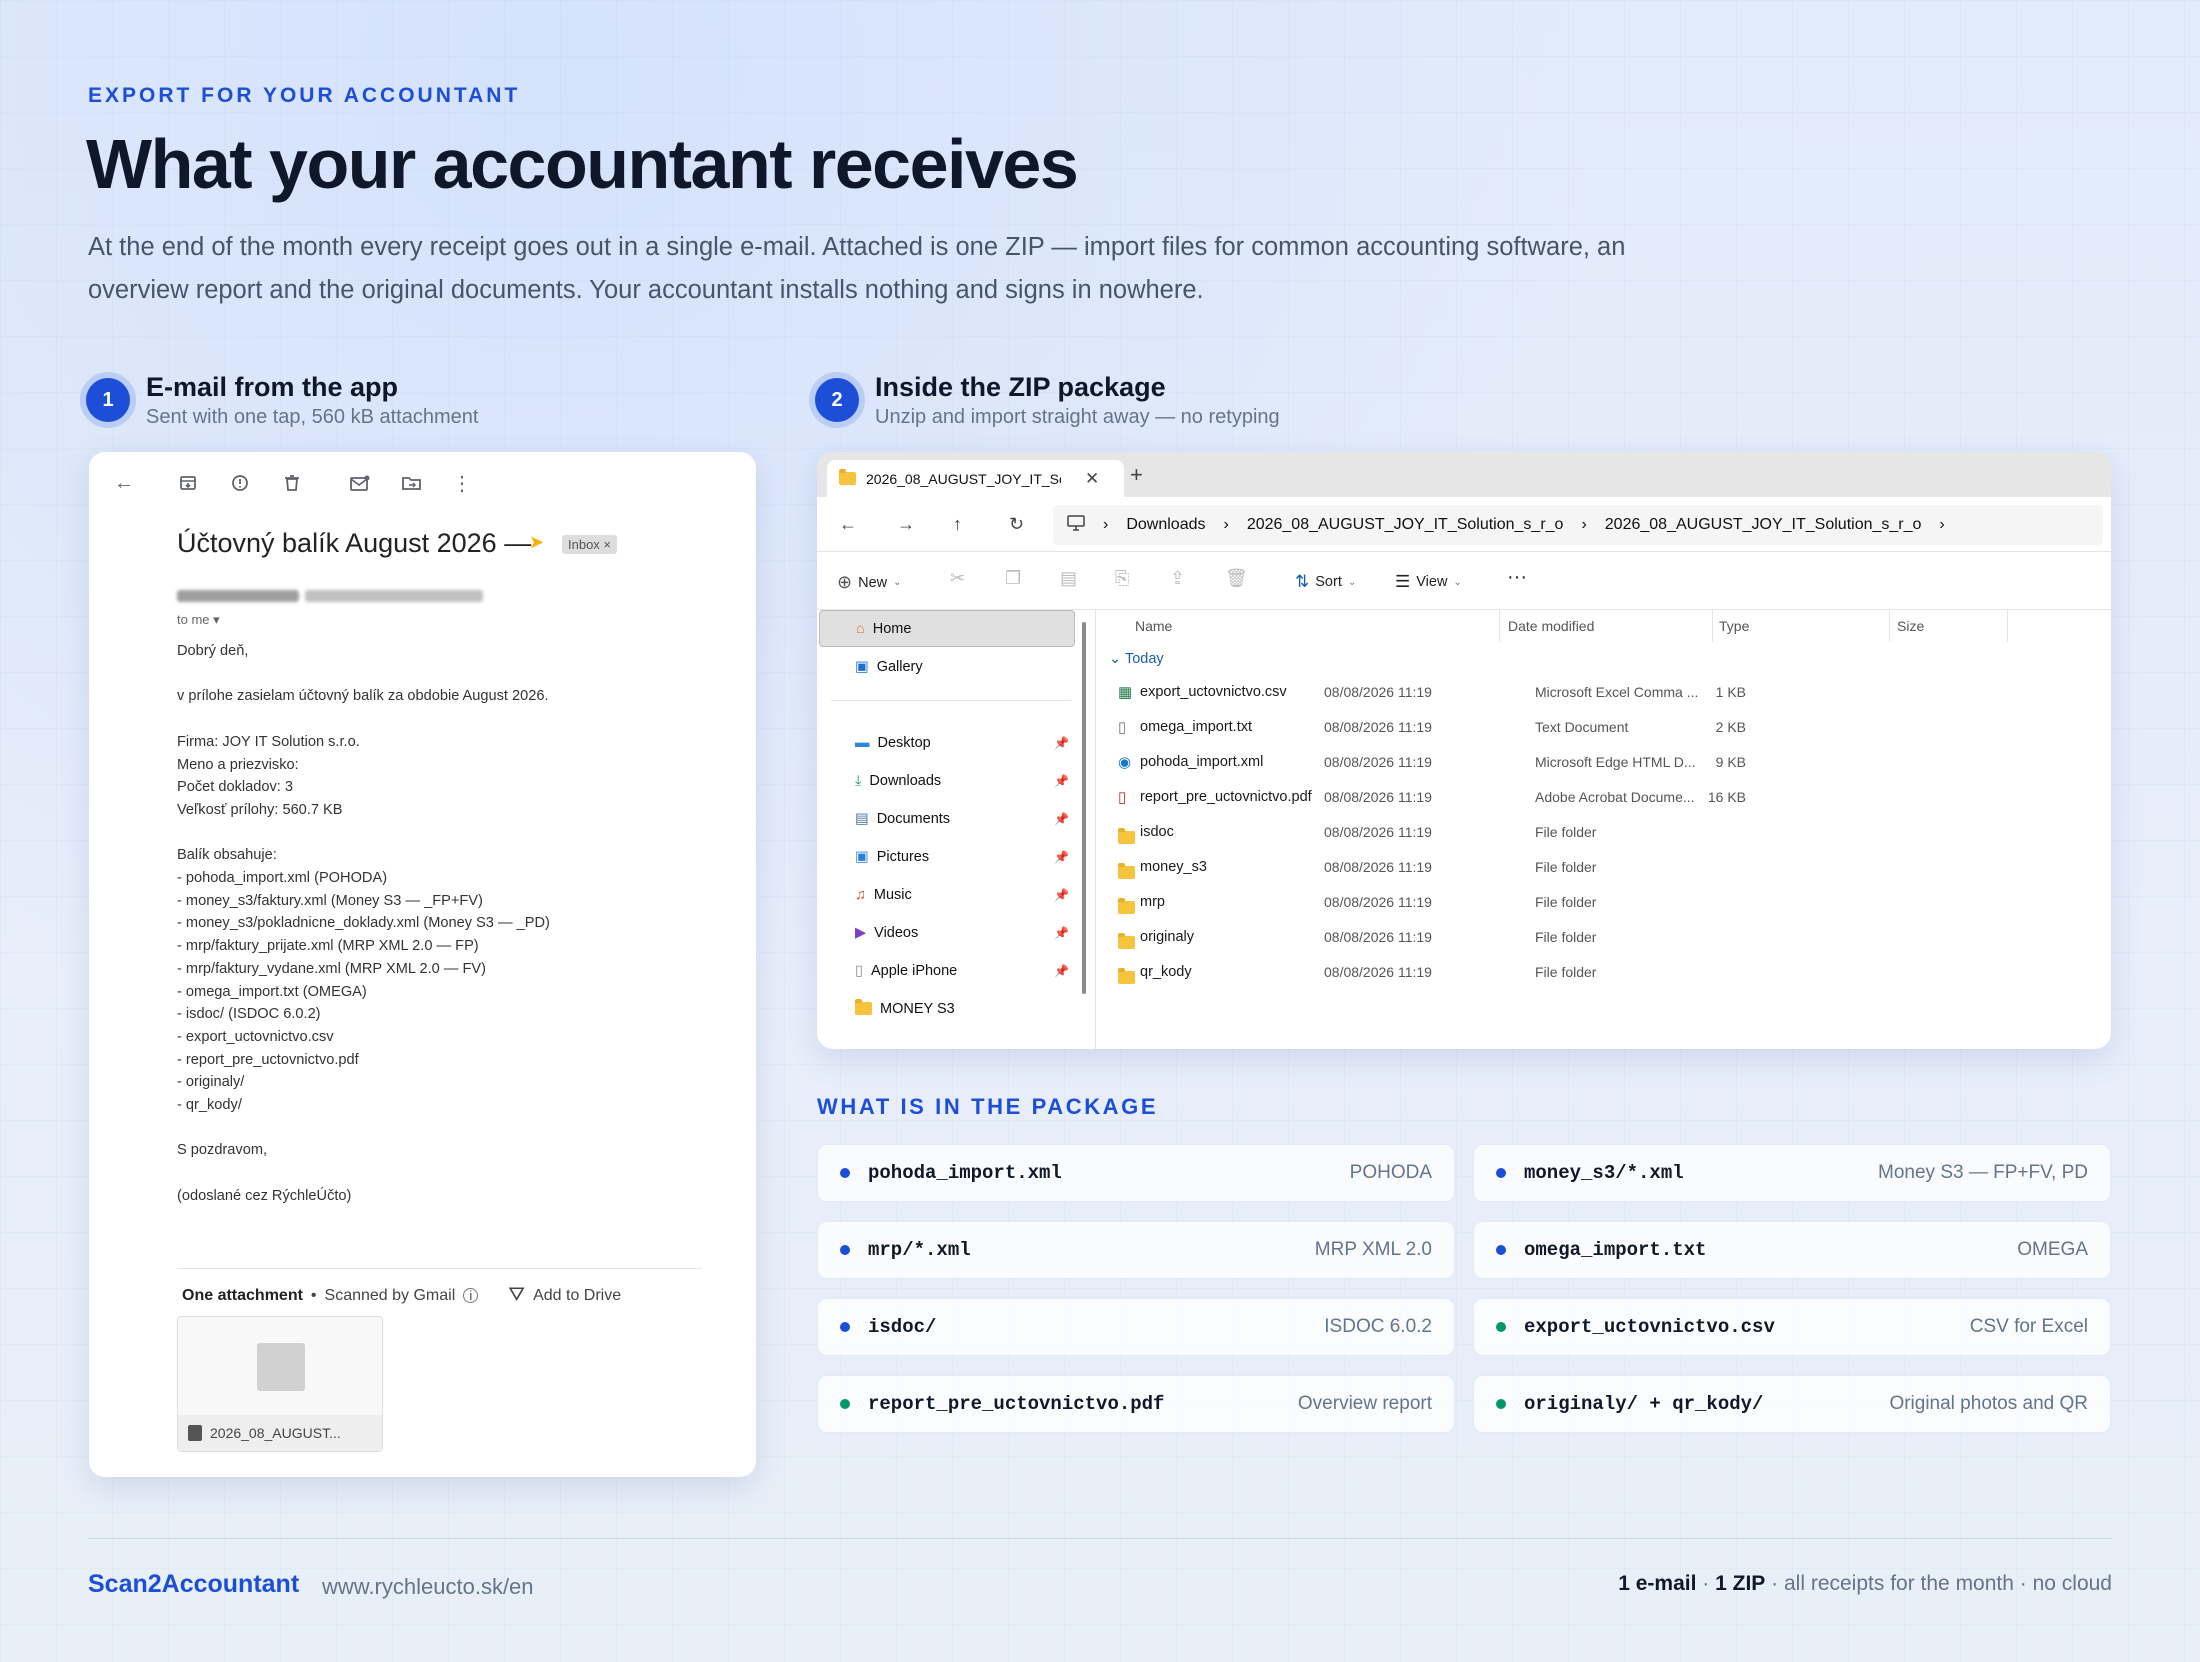  What do you see at coordinates (1153, 626) in the screenshot?
I see `column-header-name: Name` at bounding box center [1153, 626].